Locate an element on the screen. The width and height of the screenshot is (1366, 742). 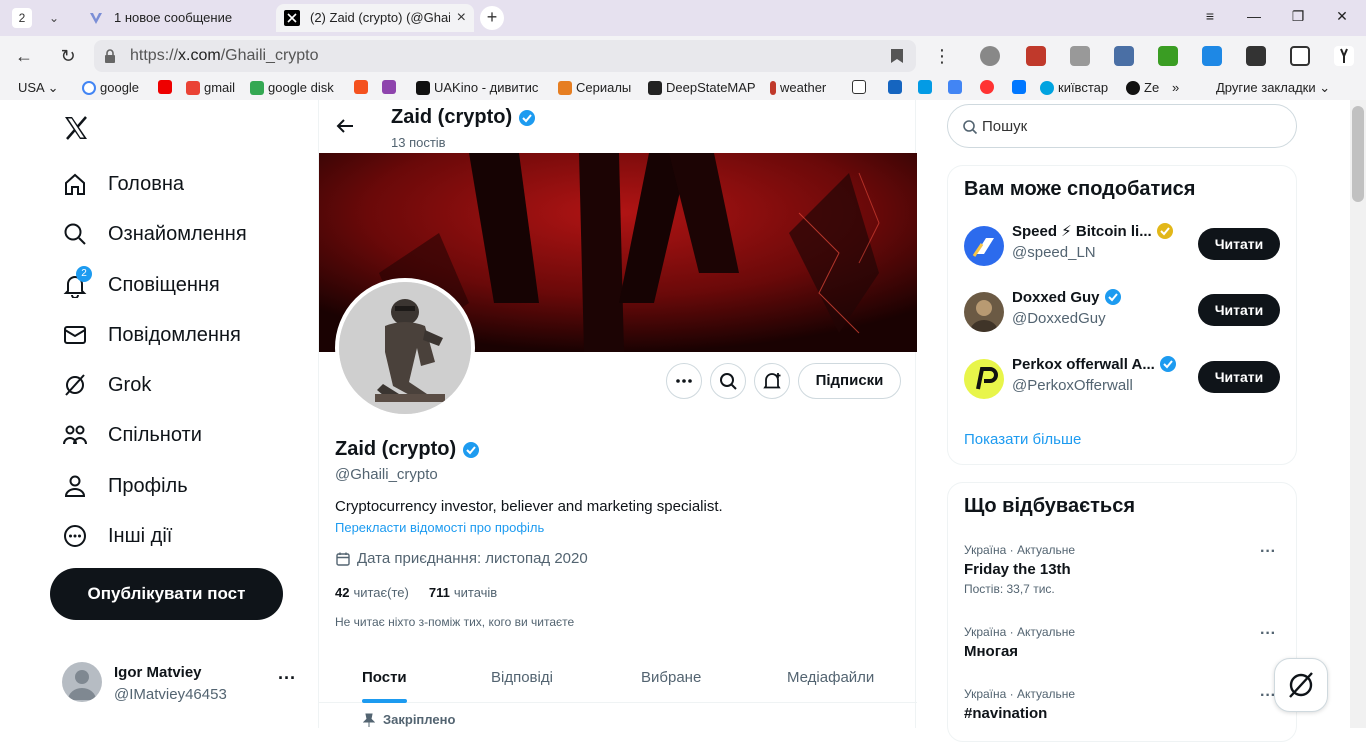
nav-profile: Профіль is located at coordinates (125, 486).